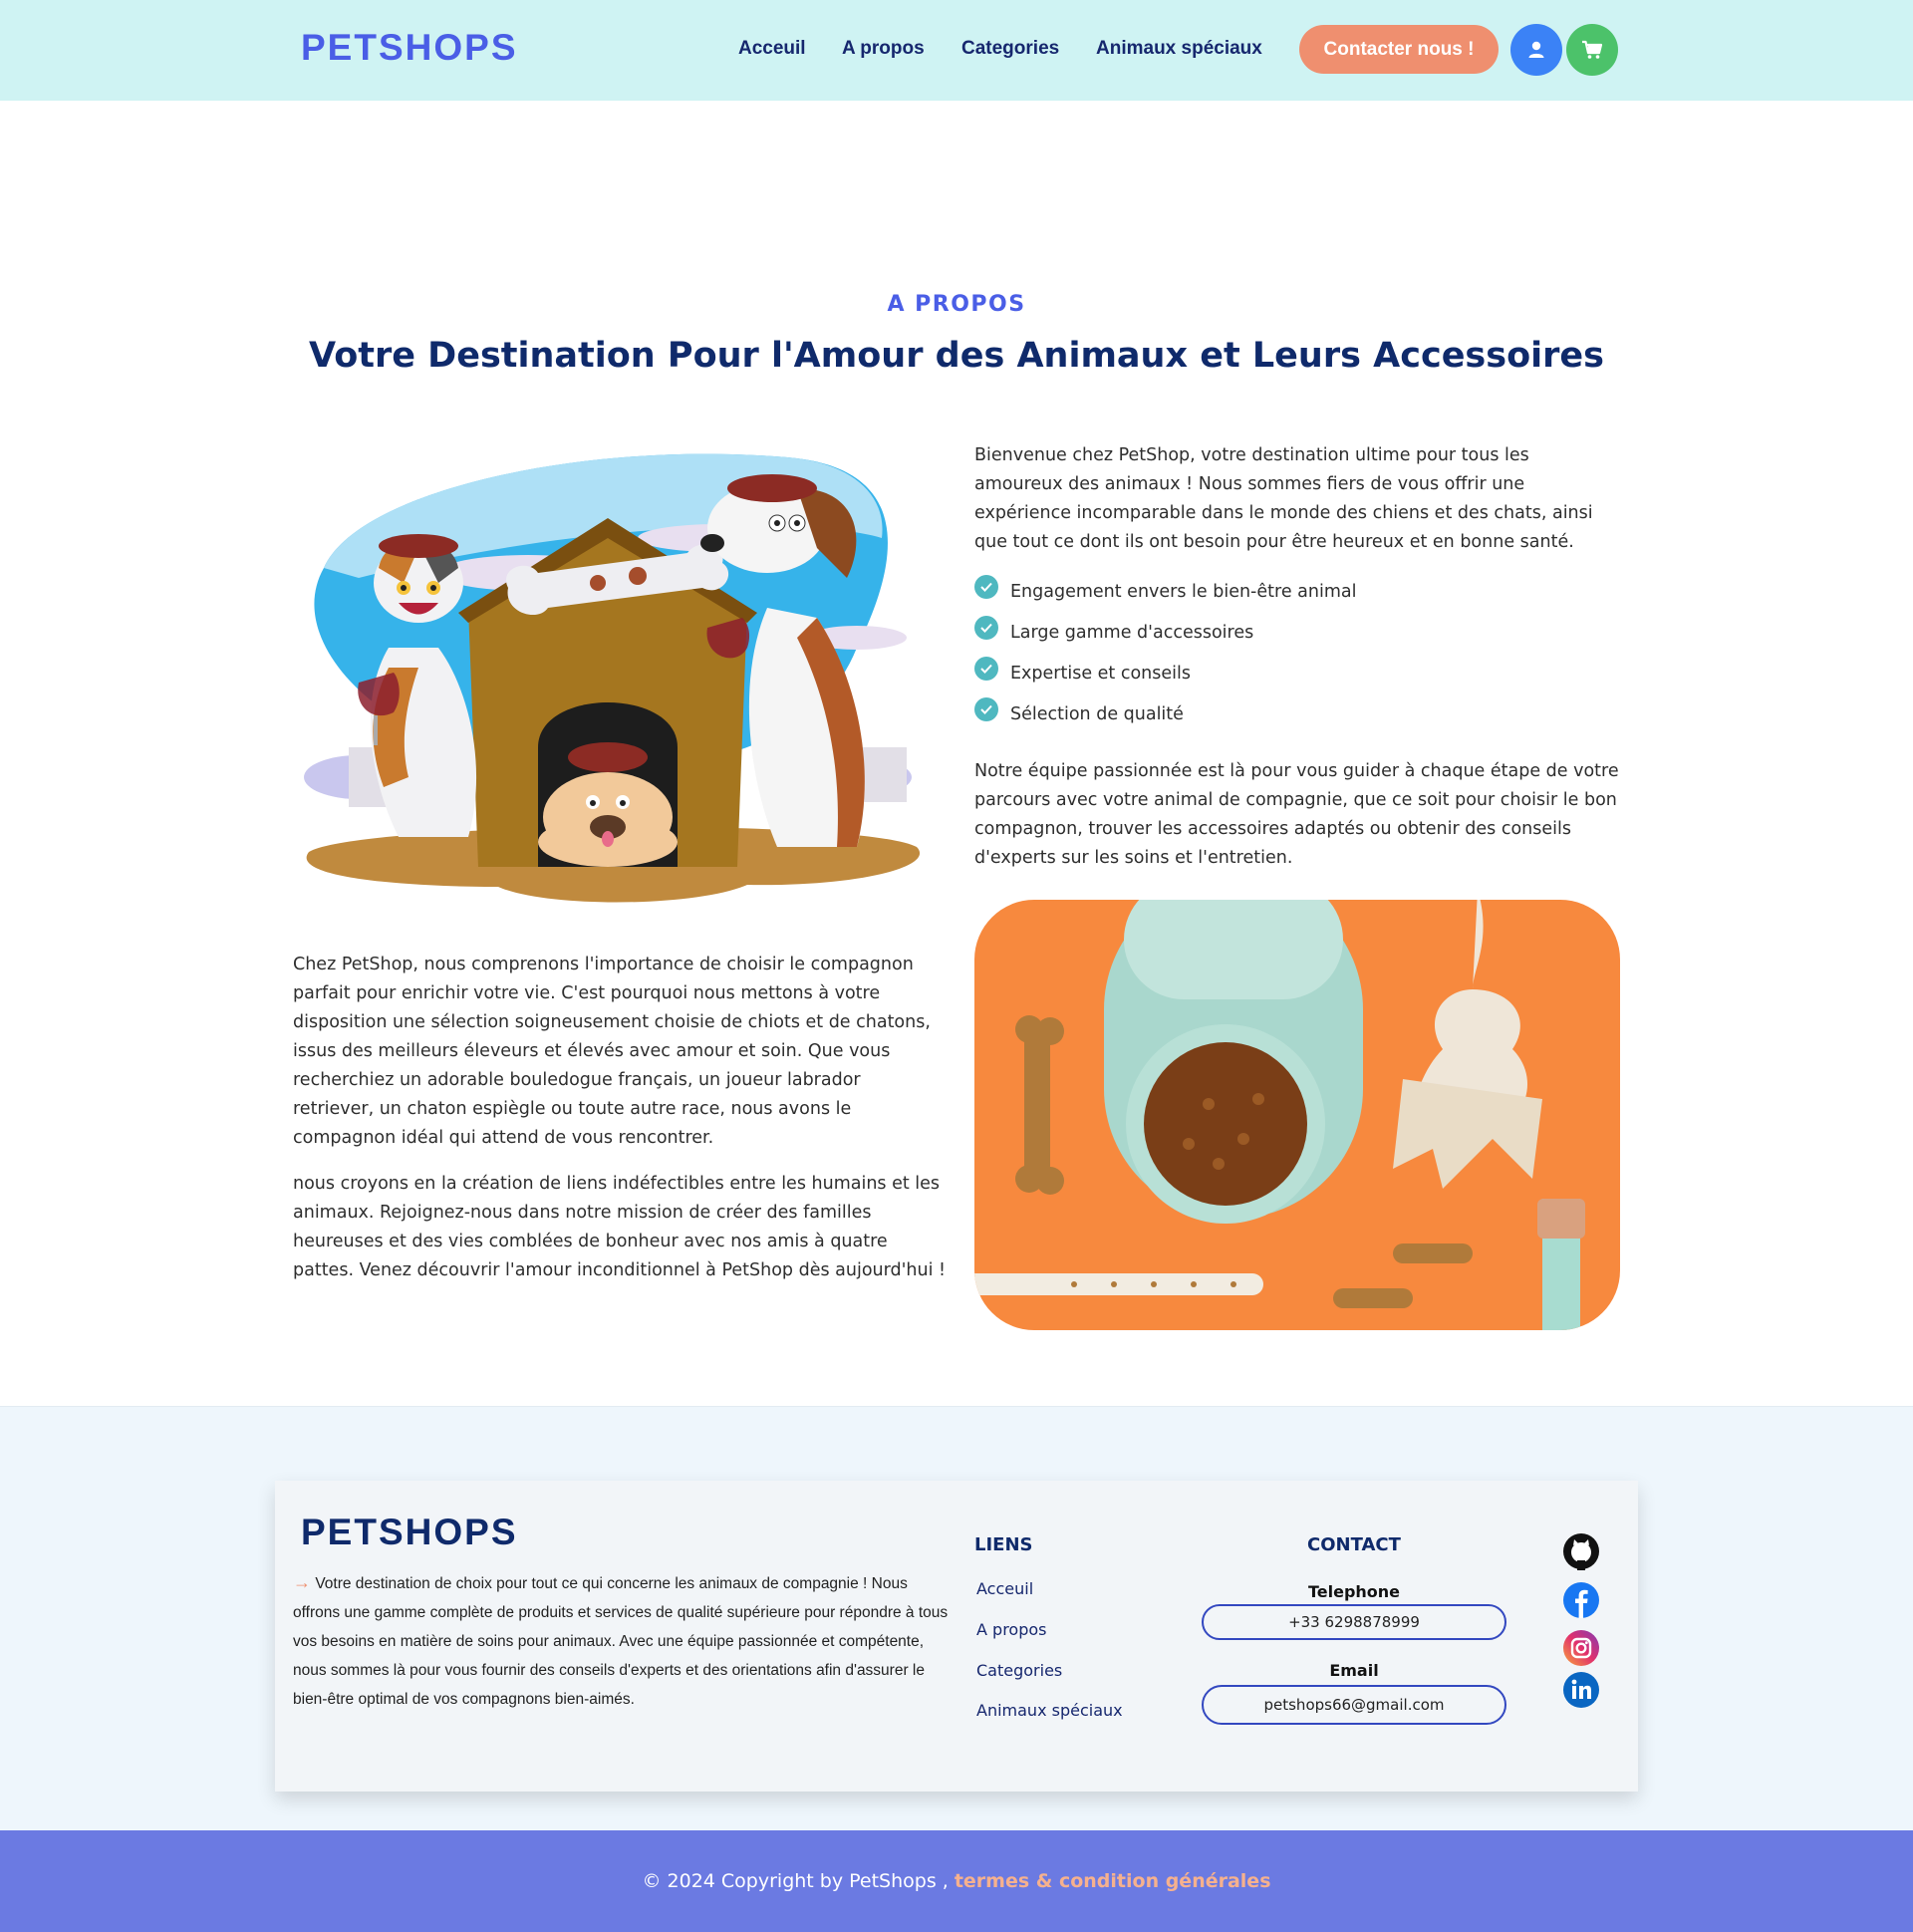  I want to click on nav-link-animaux-speciaux: Animaux spéciaux, so click(1179, 49).